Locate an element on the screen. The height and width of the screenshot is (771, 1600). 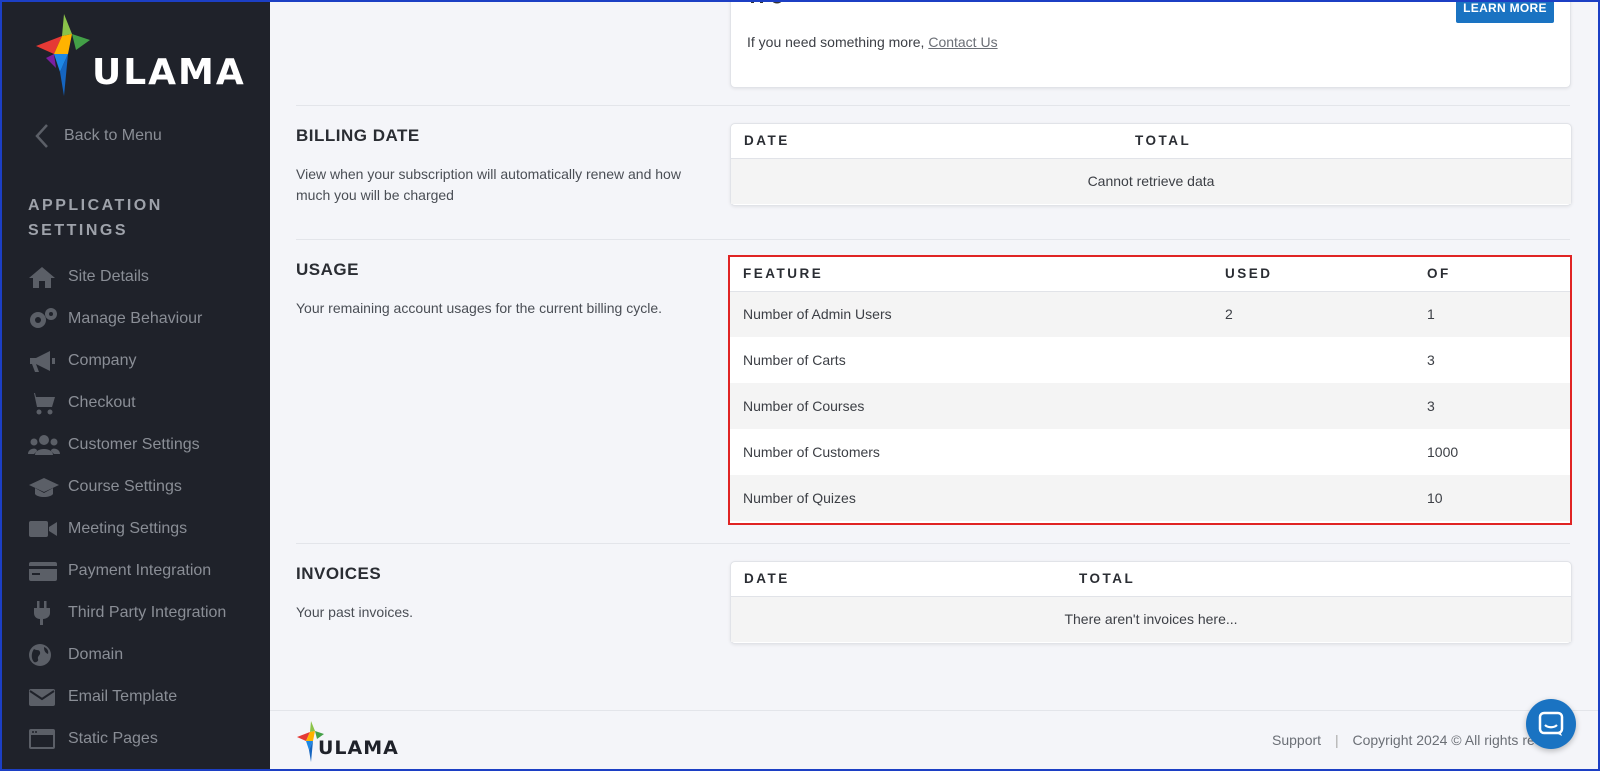
globe-icon is located at coordinates (40, 655).